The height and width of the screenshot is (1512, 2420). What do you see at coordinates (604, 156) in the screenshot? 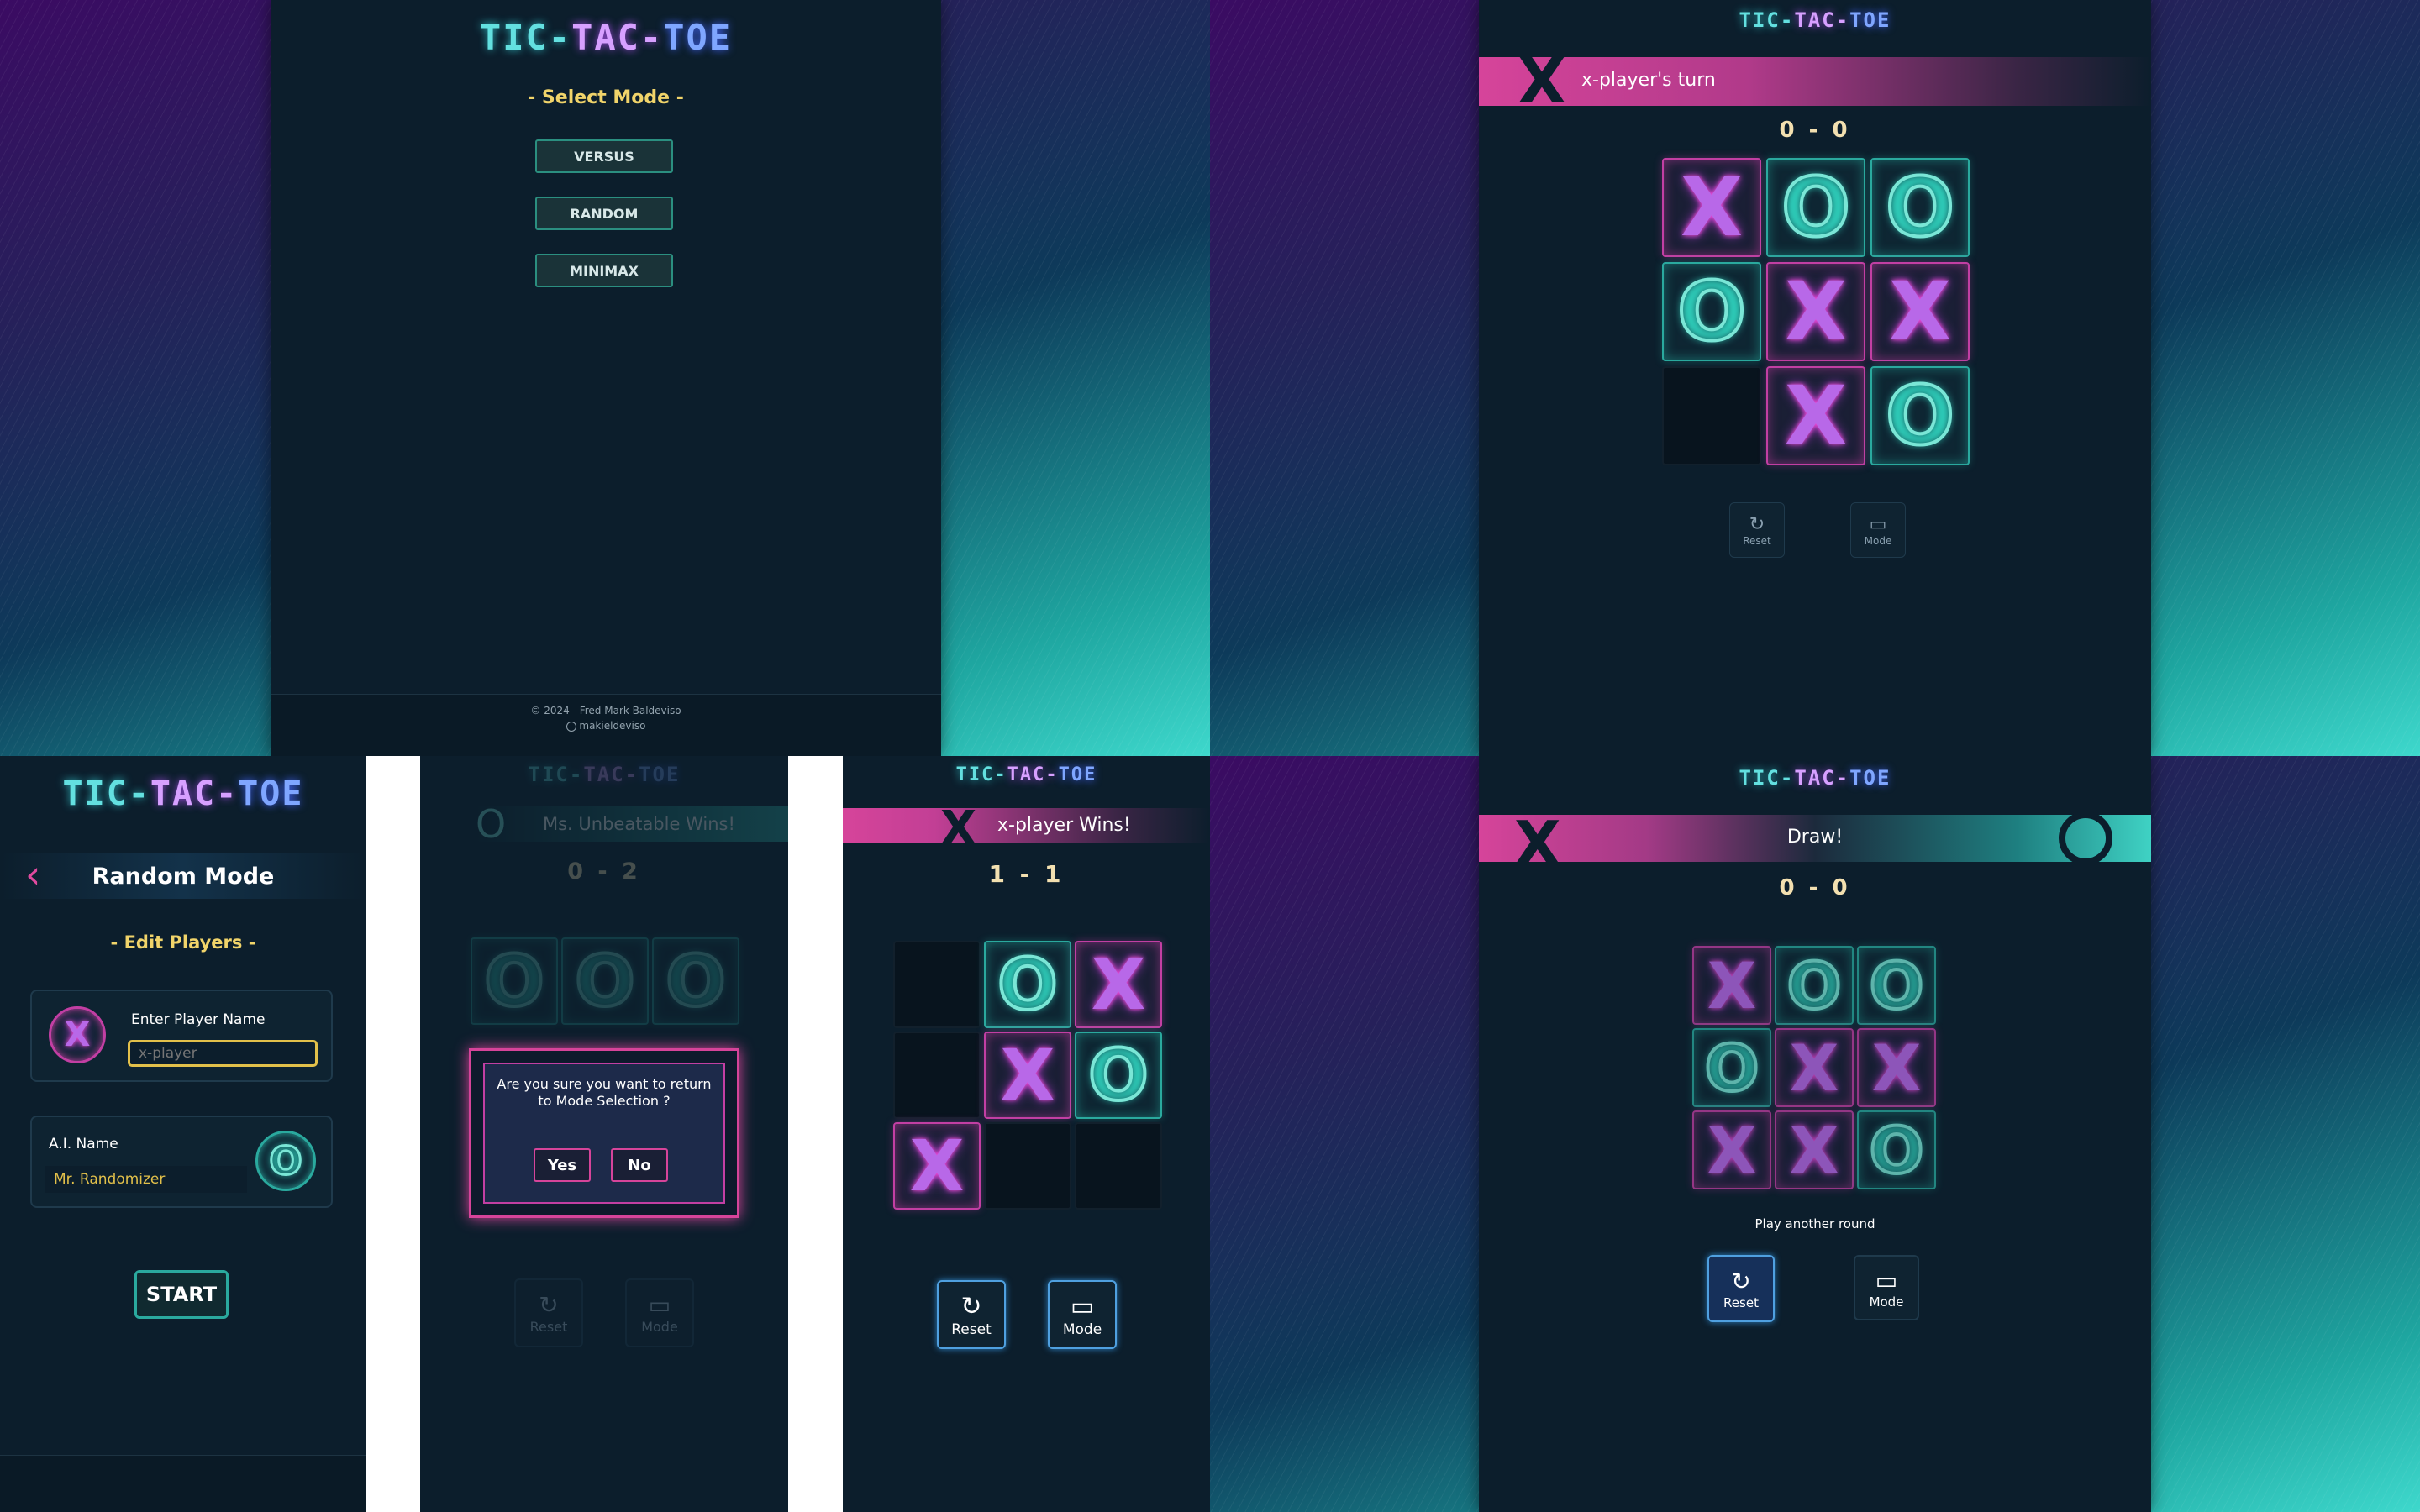
I see `versus-button: VERSUS` at bounding box center [604, 156].